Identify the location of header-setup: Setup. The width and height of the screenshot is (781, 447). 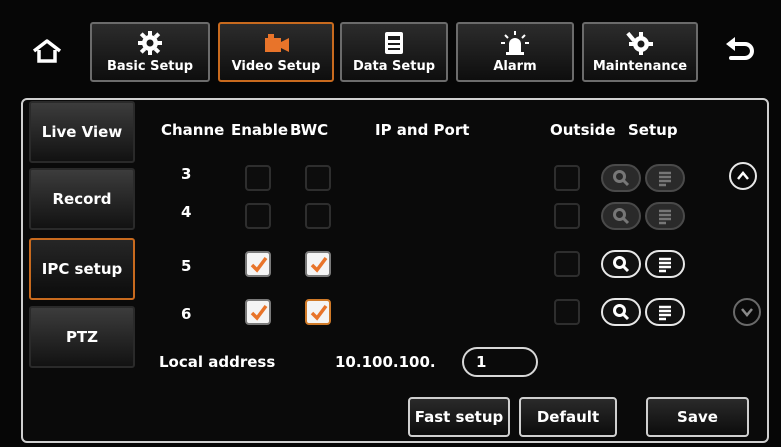
(653, 130).